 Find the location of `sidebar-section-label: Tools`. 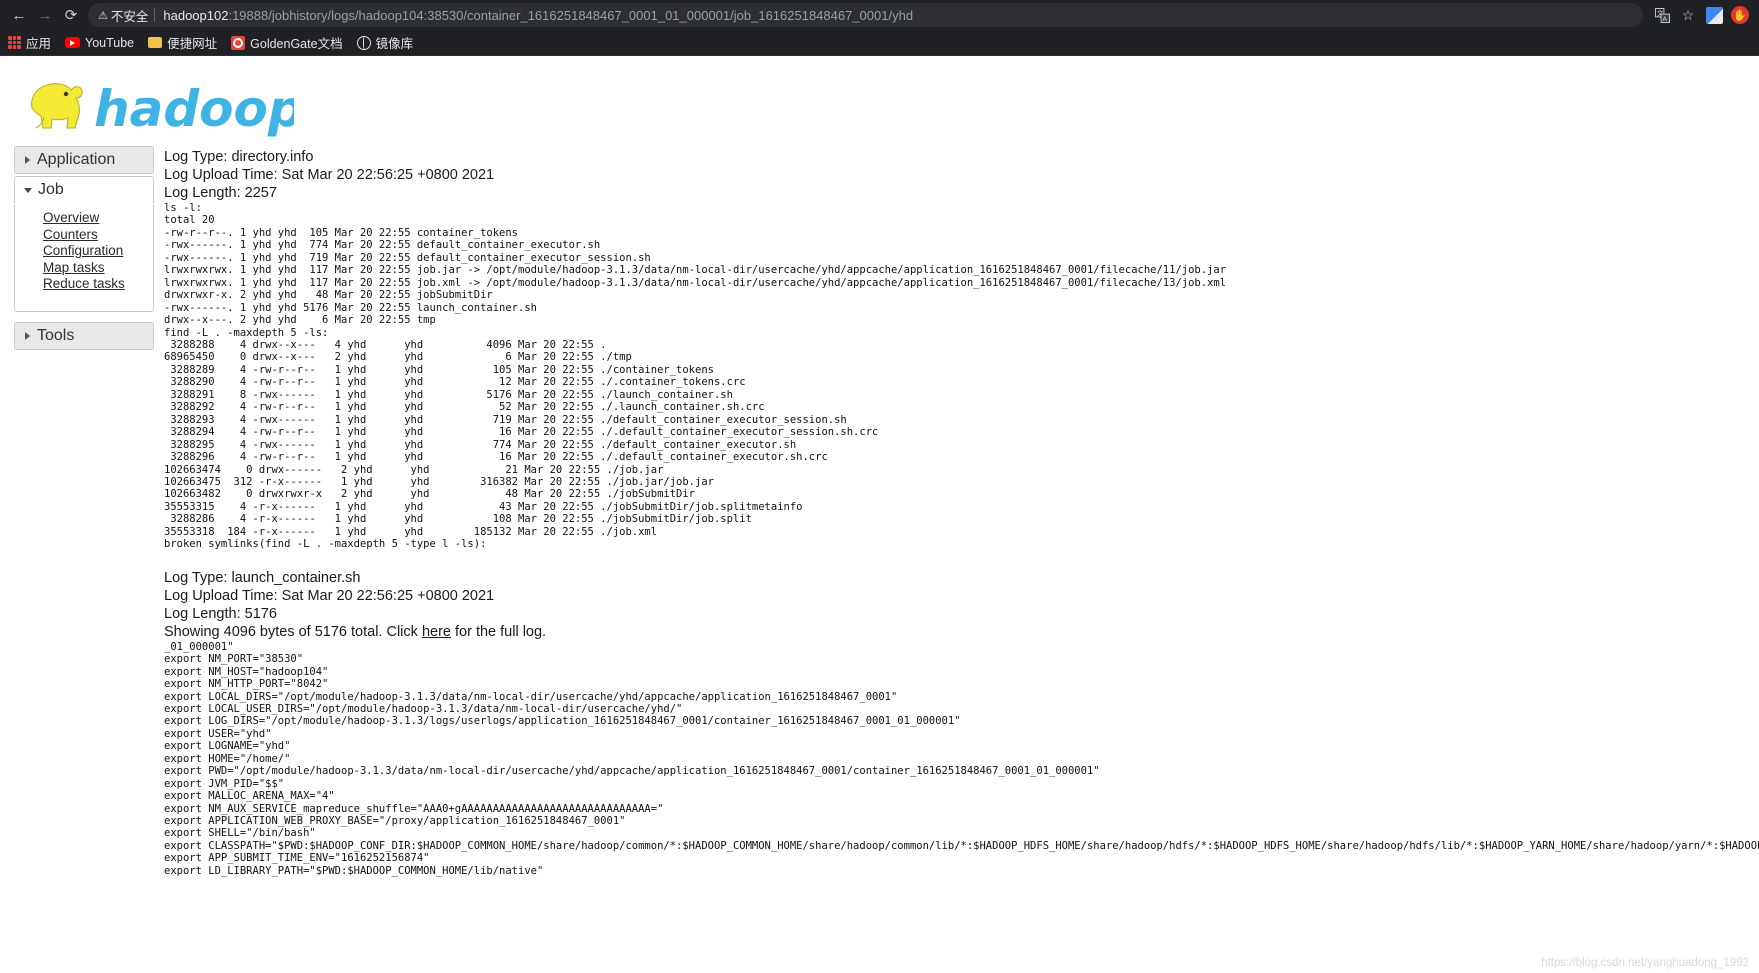

sidebar-section-label: Tools is located at coordinates (56, 335).